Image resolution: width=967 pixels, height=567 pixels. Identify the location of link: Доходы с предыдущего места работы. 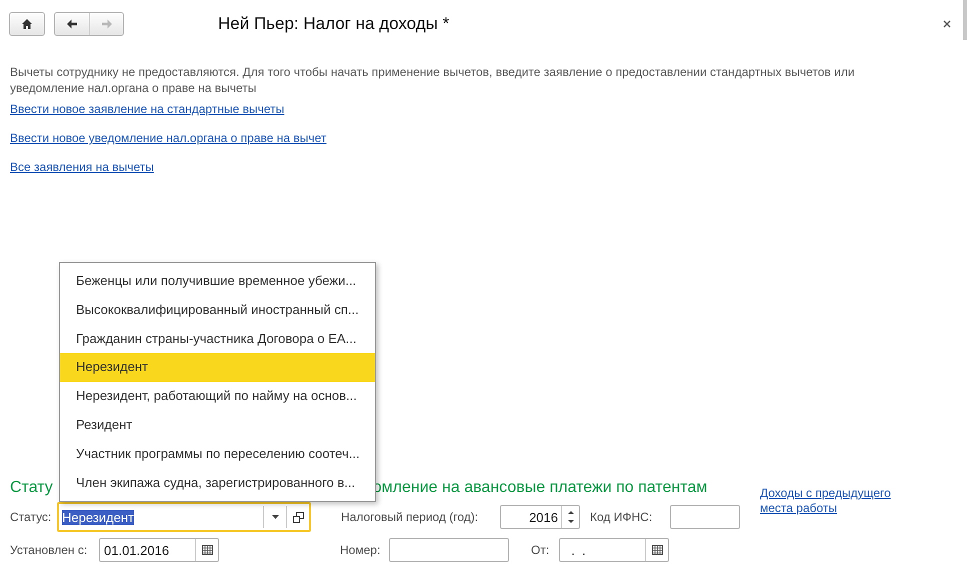
(835, 501).